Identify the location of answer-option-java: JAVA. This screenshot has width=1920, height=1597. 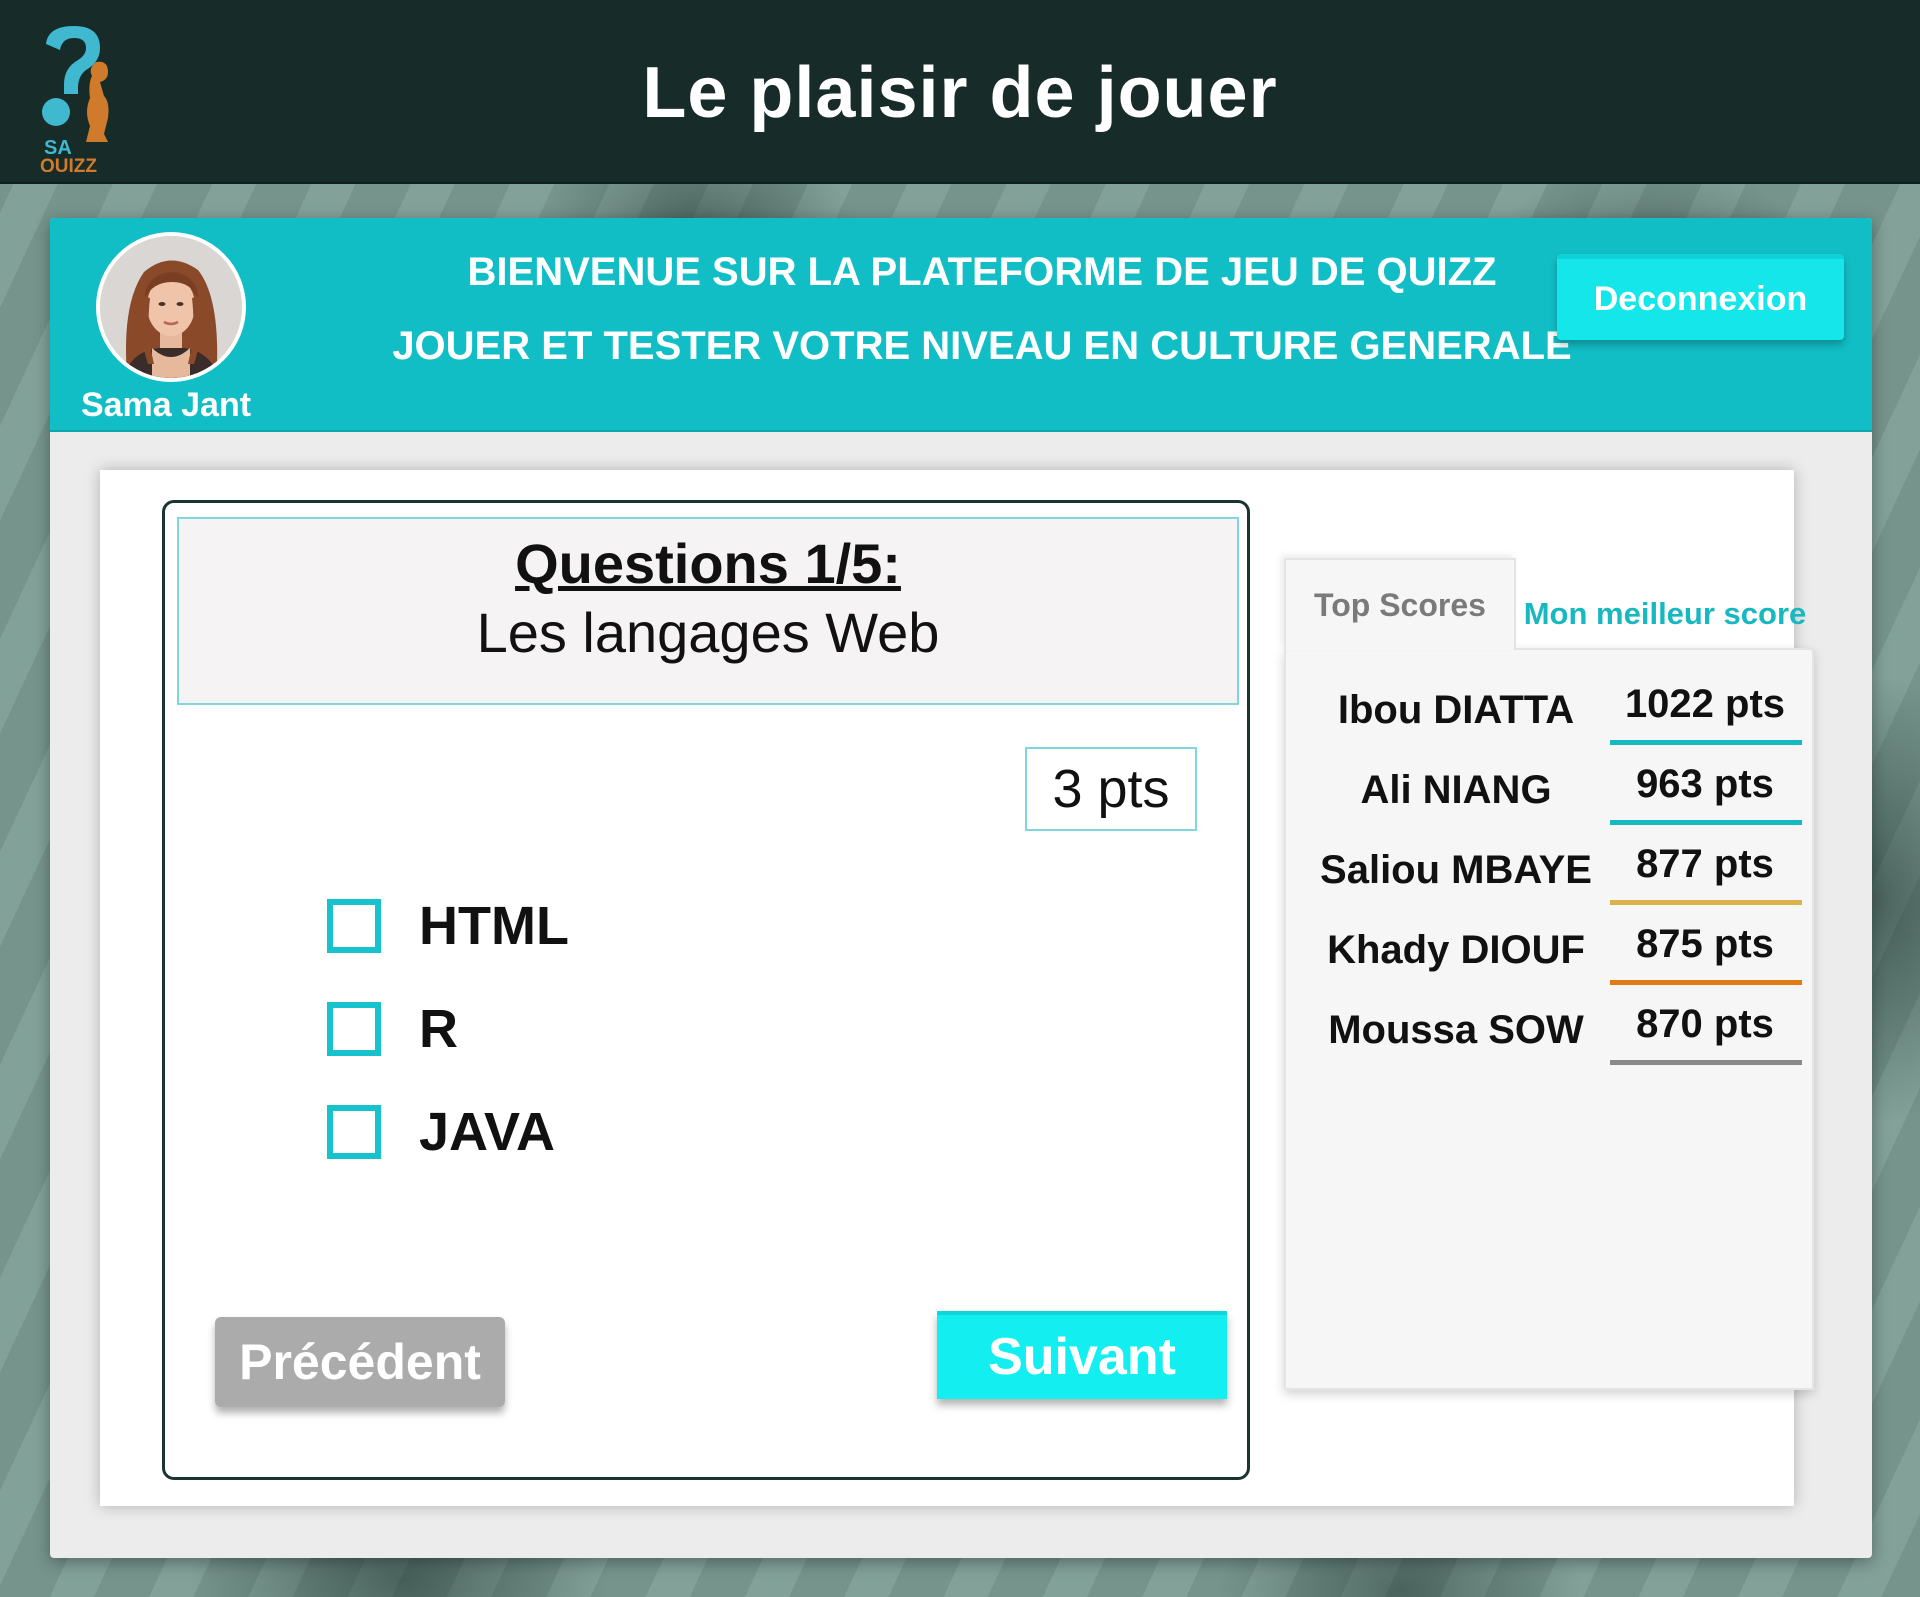
(441, 1132).